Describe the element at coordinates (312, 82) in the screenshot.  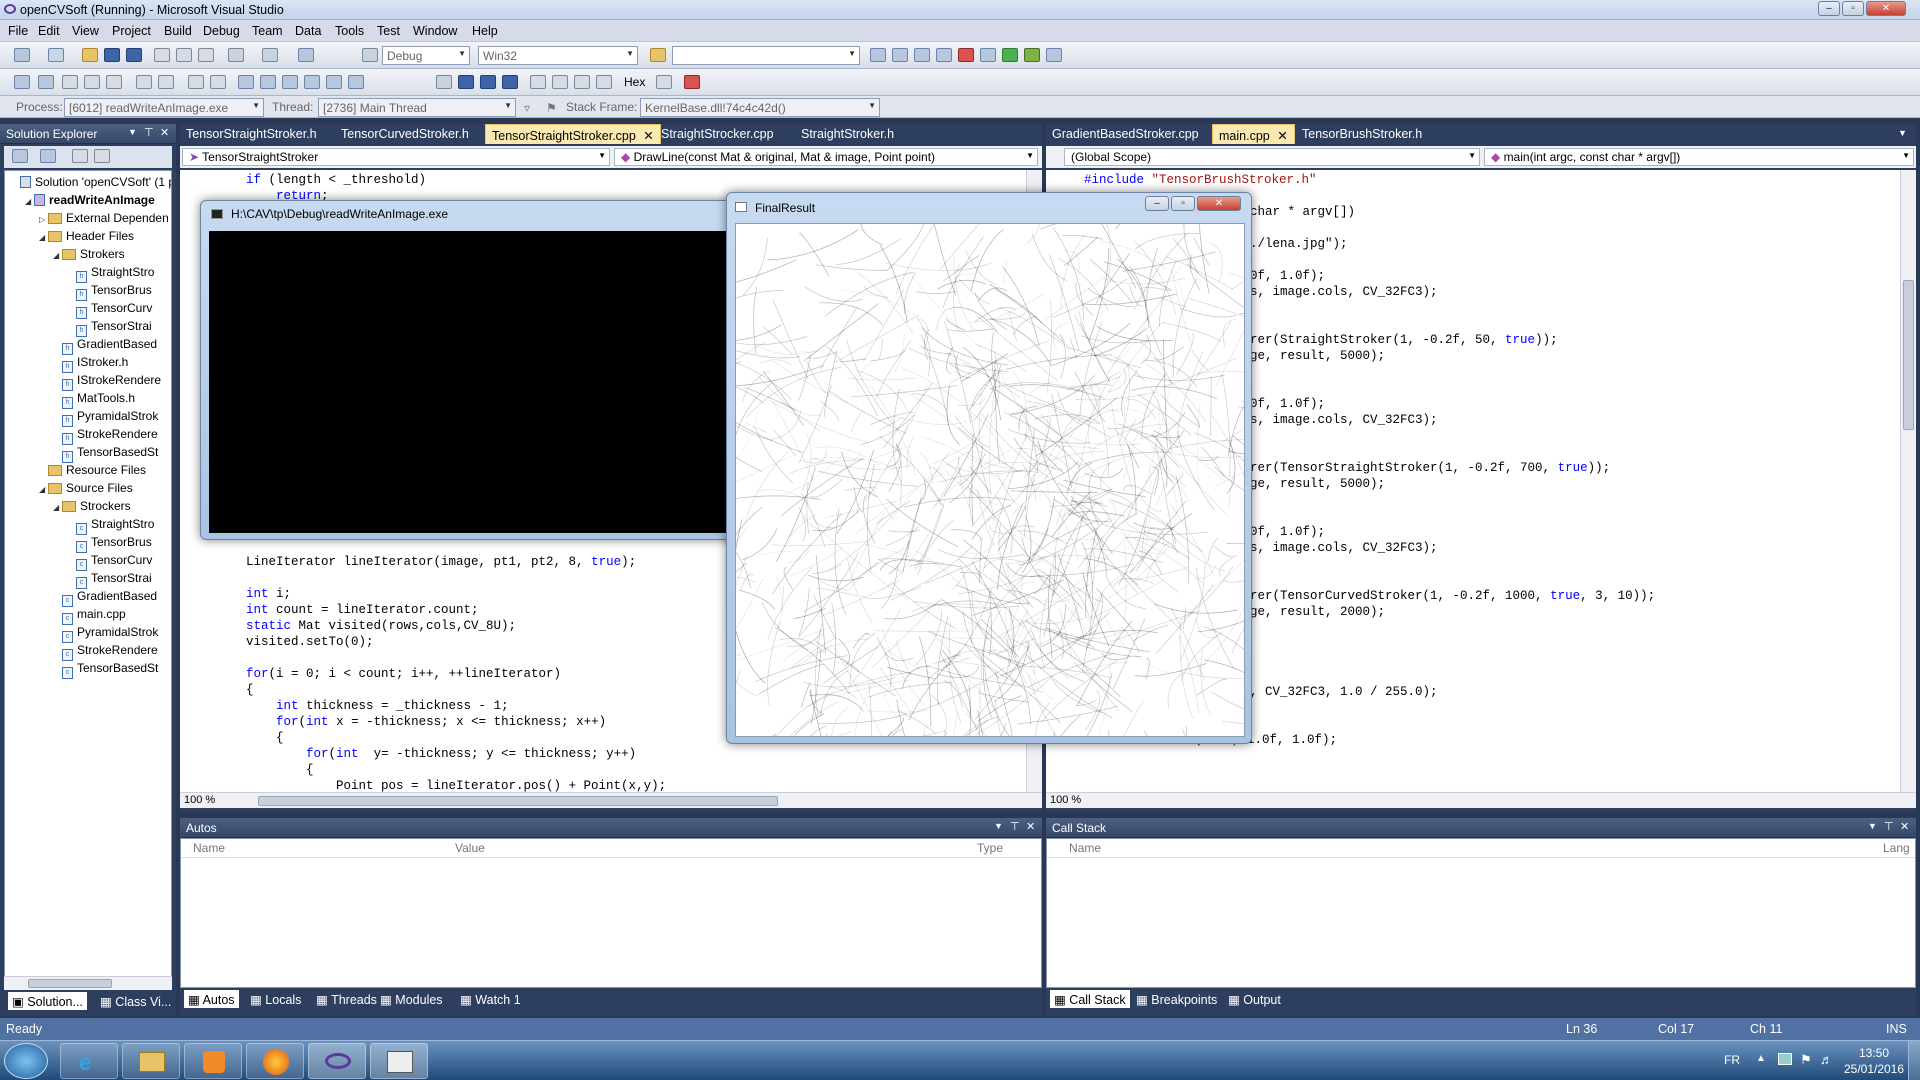
I see `prev-bookmark-folder-icon` at that location.